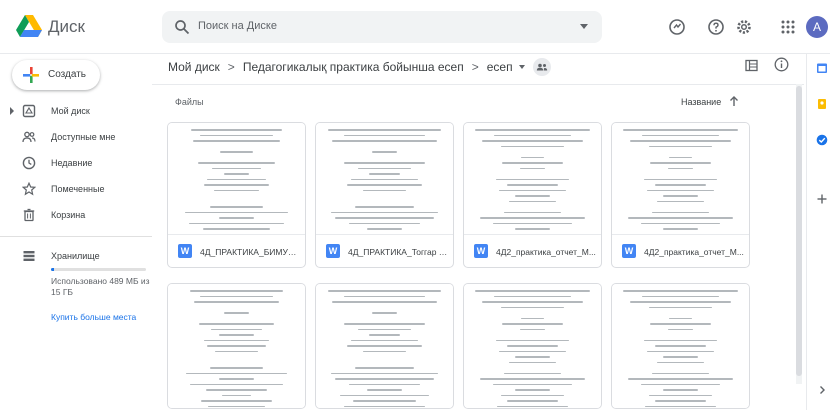 The image size is (830, 410). I want to click on sidebar-item-starred: Помеченные, so click(75, 189).